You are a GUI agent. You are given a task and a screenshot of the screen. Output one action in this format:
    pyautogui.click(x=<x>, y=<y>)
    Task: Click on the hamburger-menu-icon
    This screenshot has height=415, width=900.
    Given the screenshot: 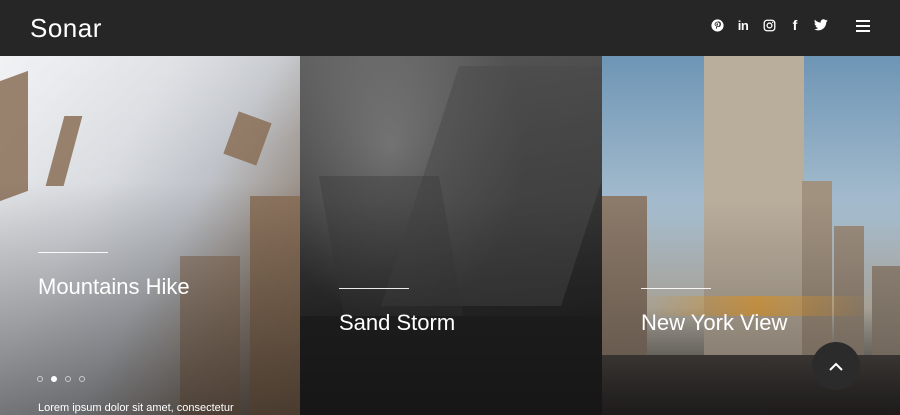 What is the action you would take?
    pyautogui.click(x=863, y=26)
    